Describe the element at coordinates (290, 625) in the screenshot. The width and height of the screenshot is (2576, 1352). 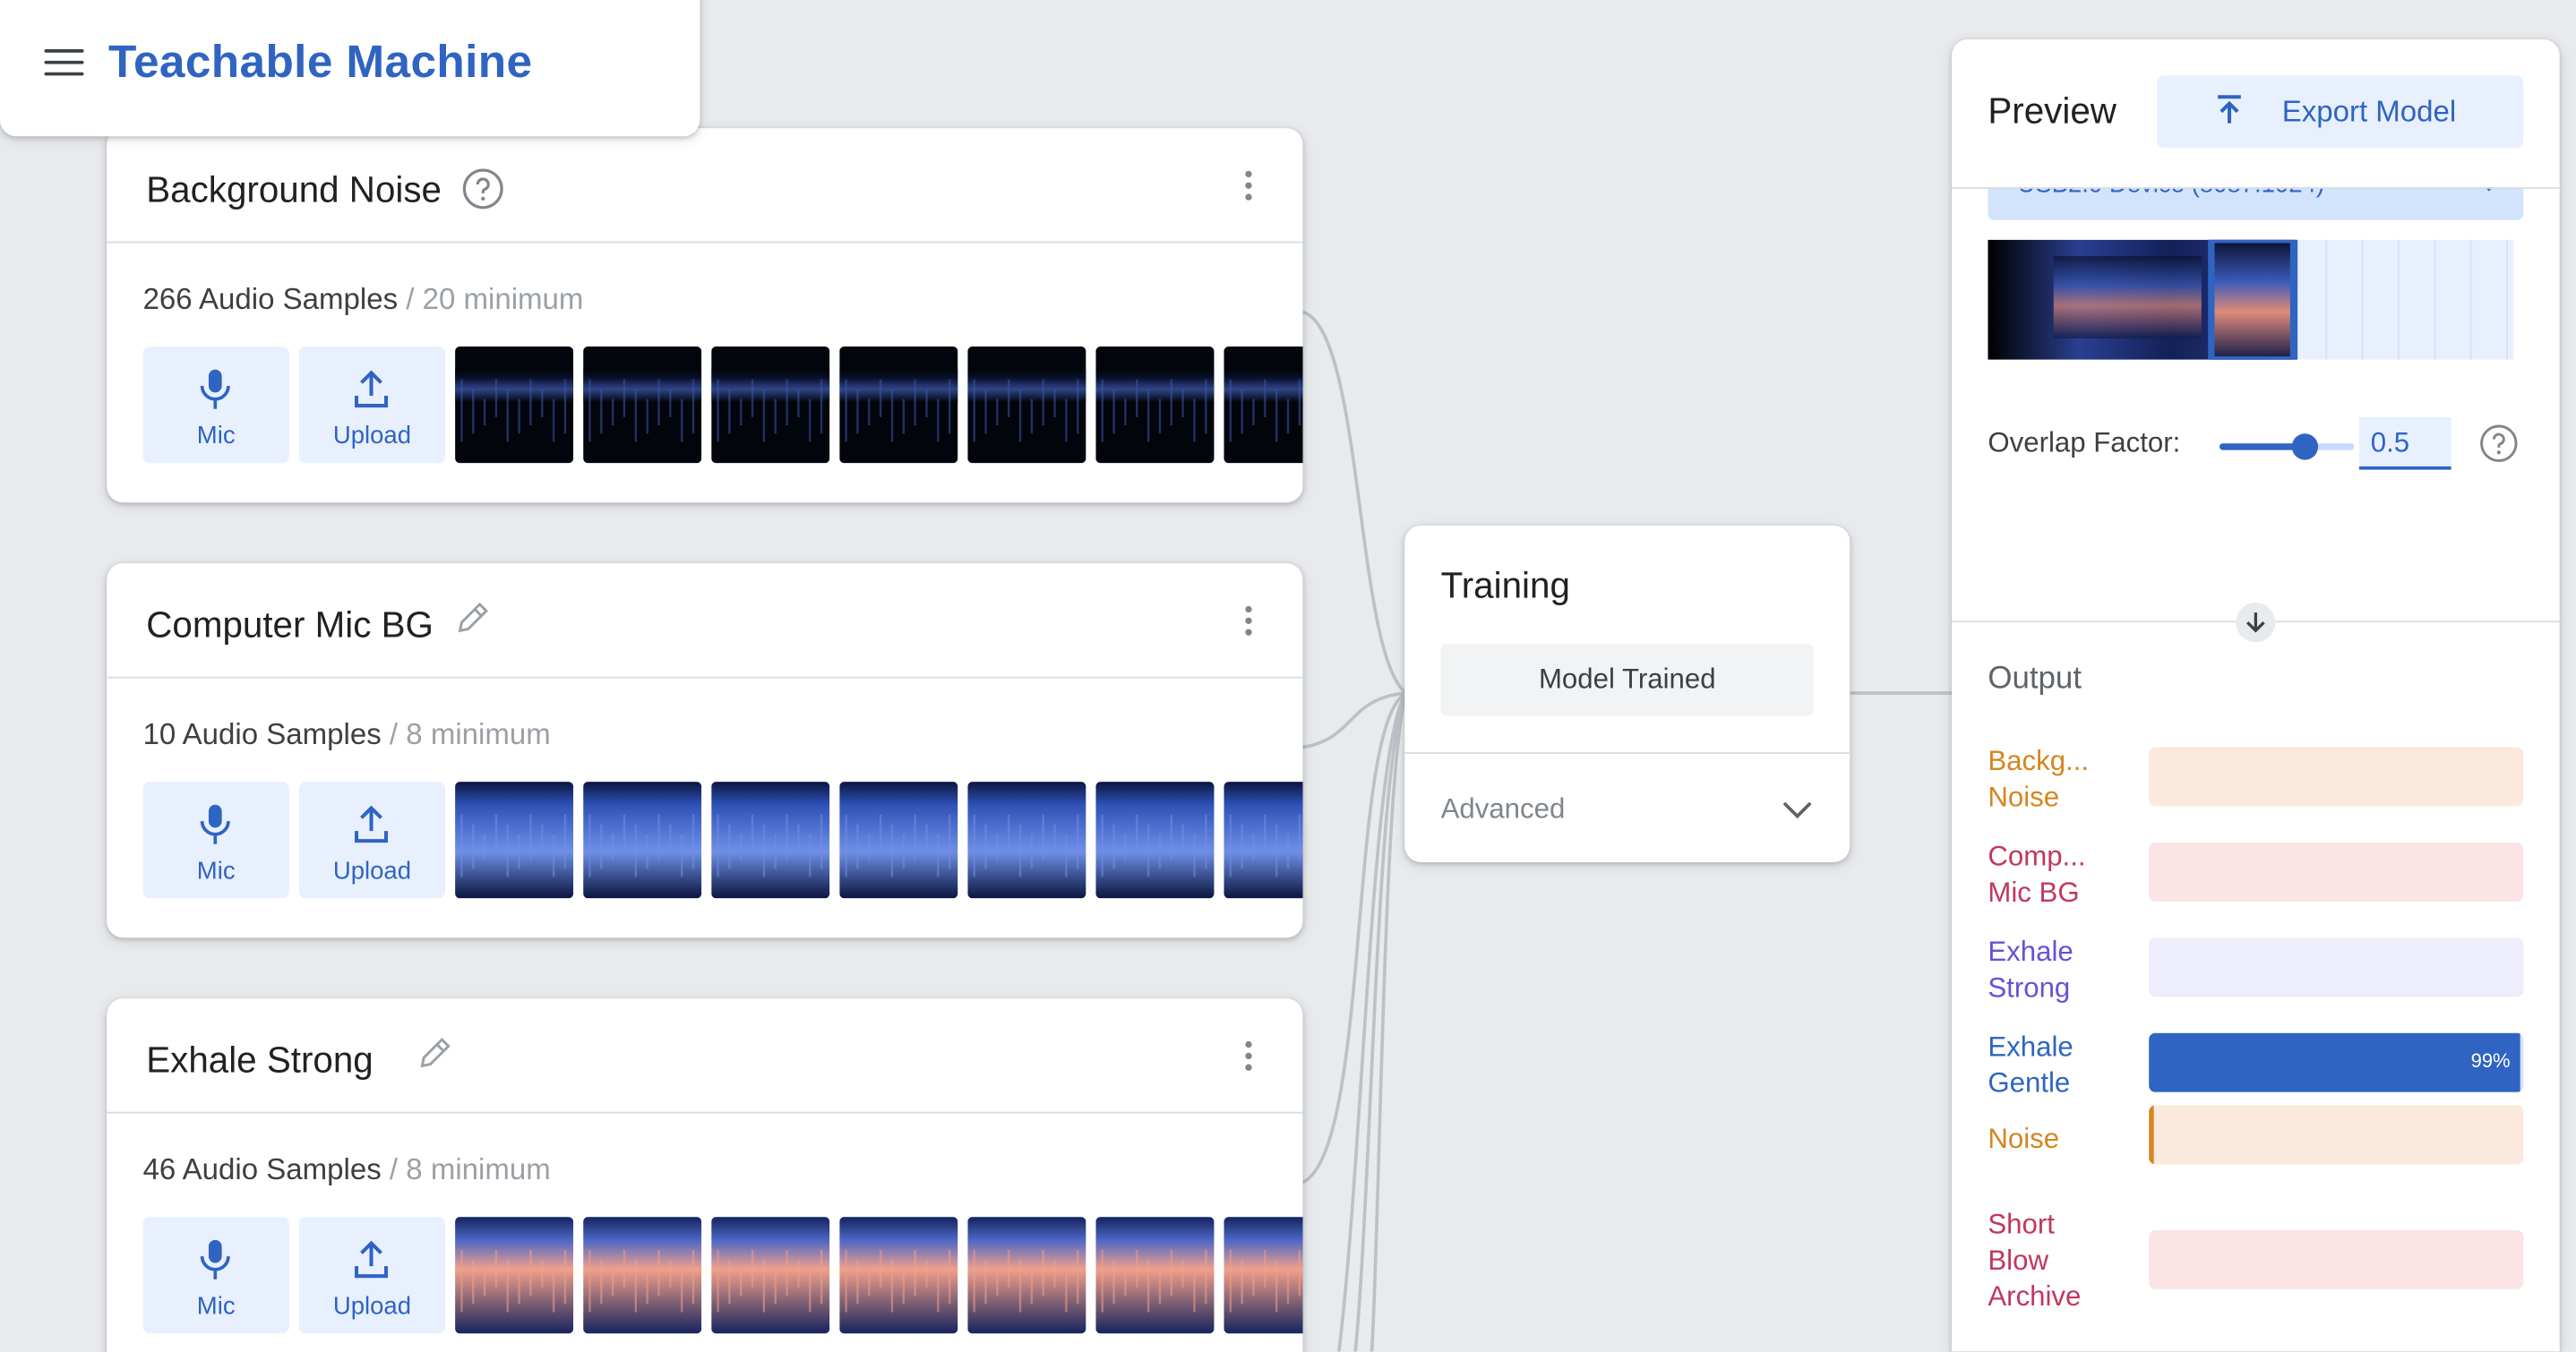
I see `class-name: Computer Mic BG` at that location.